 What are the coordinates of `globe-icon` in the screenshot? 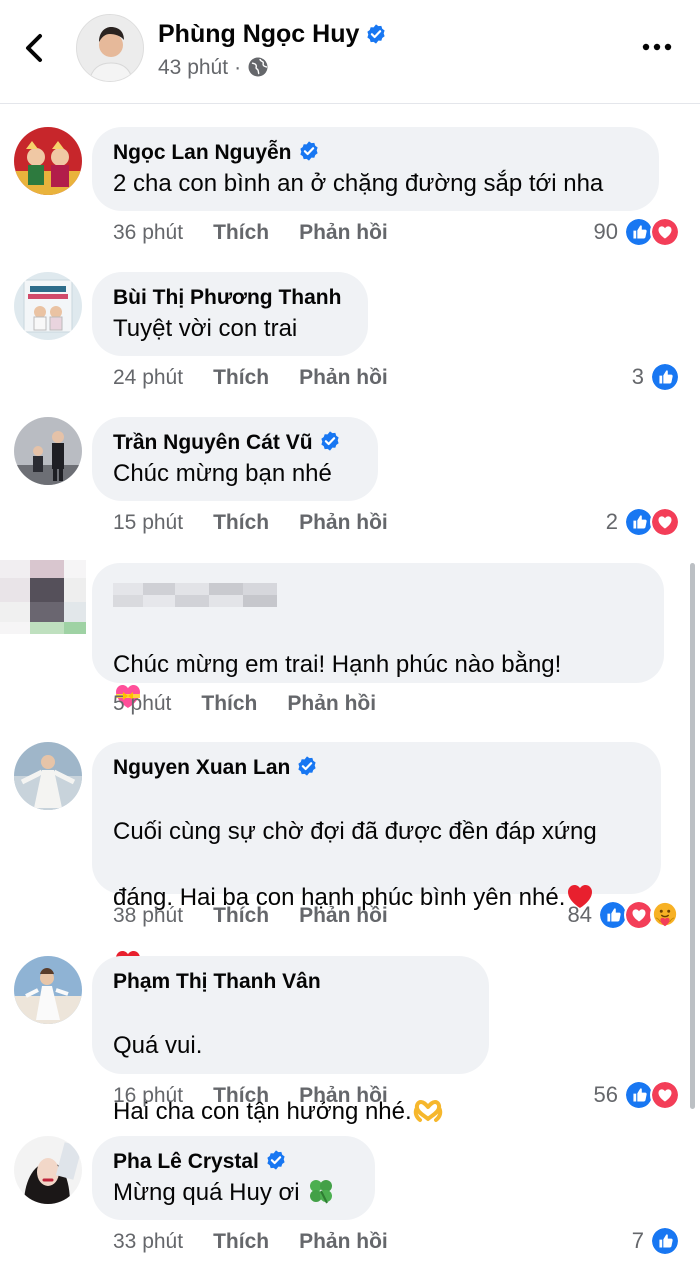 It's located at (258, 67).